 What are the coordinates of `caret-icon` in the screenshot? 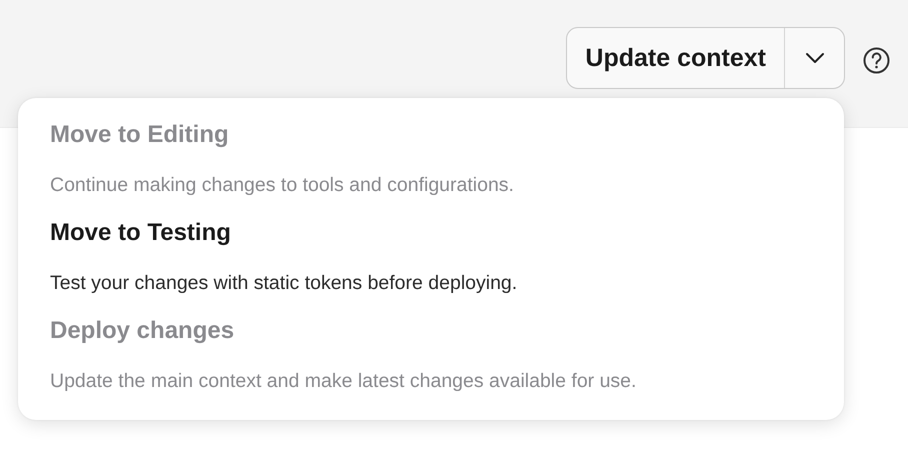 It's located at (814, 58).